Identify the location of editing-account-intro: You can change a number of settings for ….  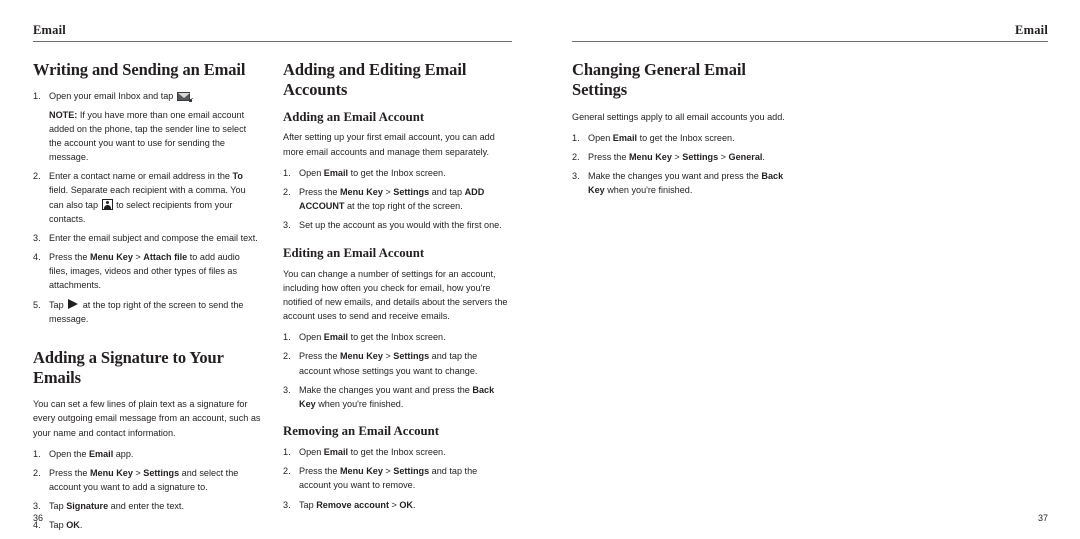
(395, 295).